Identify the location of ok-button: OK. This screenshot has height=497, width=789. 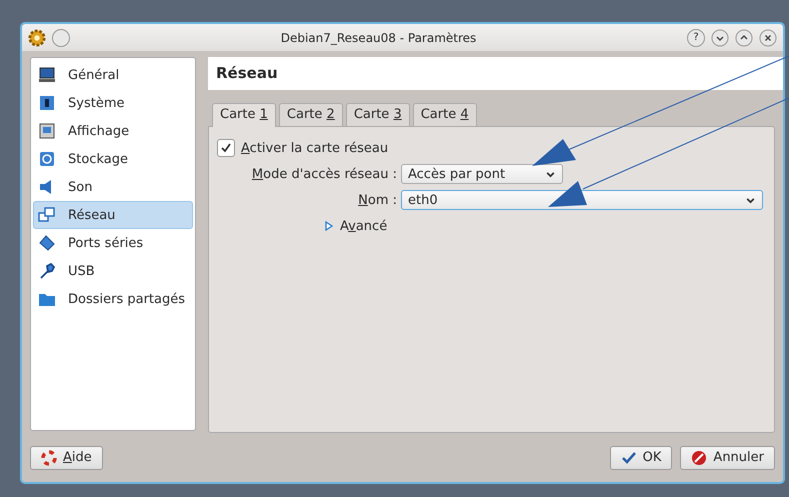
(641, 458).